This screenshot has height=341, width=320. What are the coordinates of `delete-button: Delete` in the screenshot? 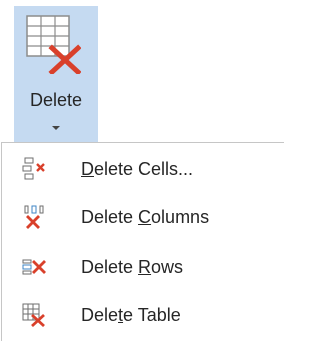 It's located at (56, 74).